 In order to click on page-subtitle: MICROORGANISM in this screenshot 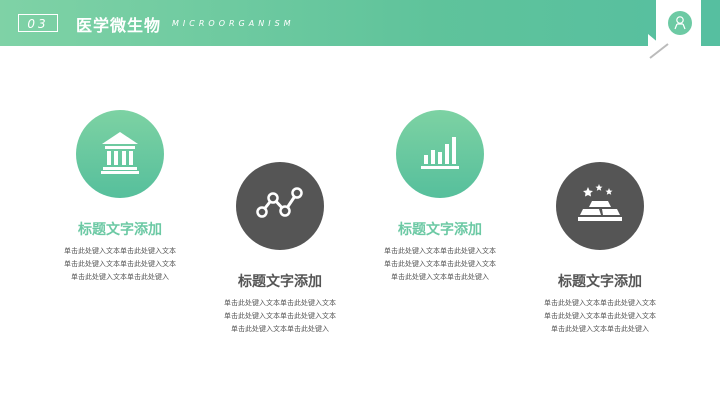, I will do `click(233, 23)`.